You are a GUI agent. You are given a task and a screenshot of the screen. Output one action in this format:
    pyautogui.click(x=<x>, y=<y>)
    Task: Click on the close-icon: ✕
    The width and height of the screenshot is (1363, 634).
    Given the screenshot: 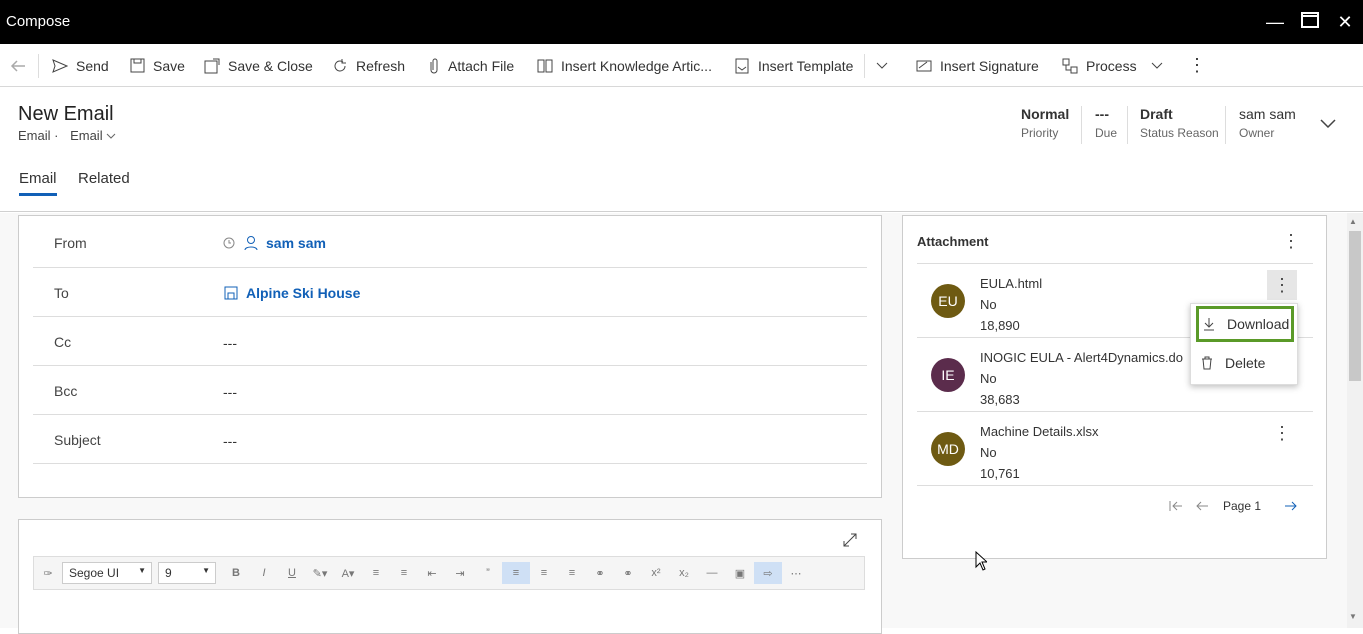 What is the action you would take?
    pyautogui.click(x=1345, y=22)
    